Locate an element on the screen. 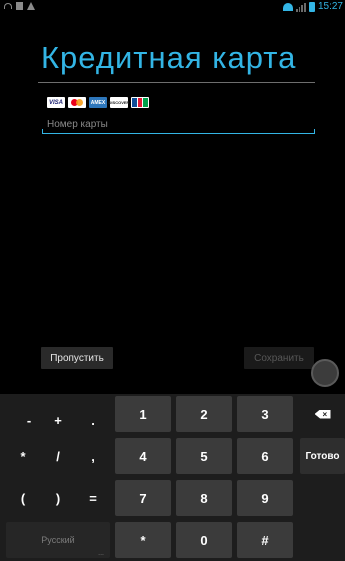 The height and width of the screenshot is (561, 345). clock: 15:27 is located at coordinates (330, 6).